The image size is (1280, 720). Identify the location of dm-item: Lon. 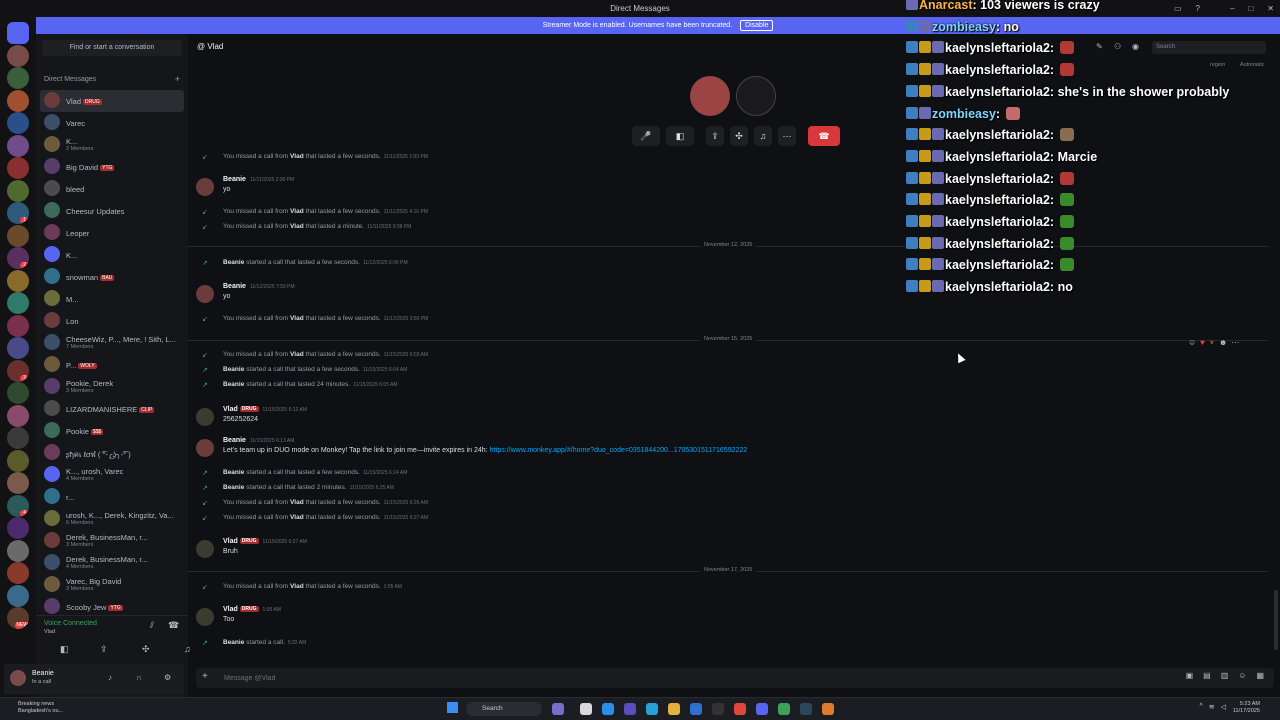
(112, 321).